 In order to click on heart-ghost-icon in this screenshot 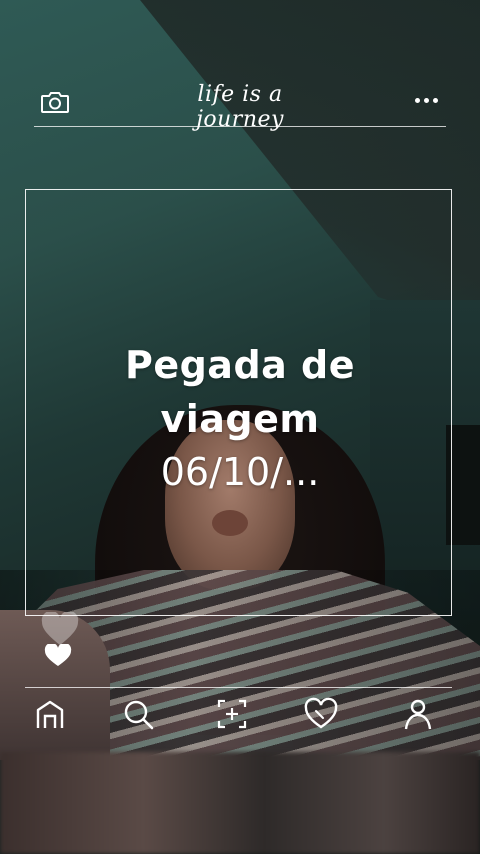, I will do `click(60, 628)`.